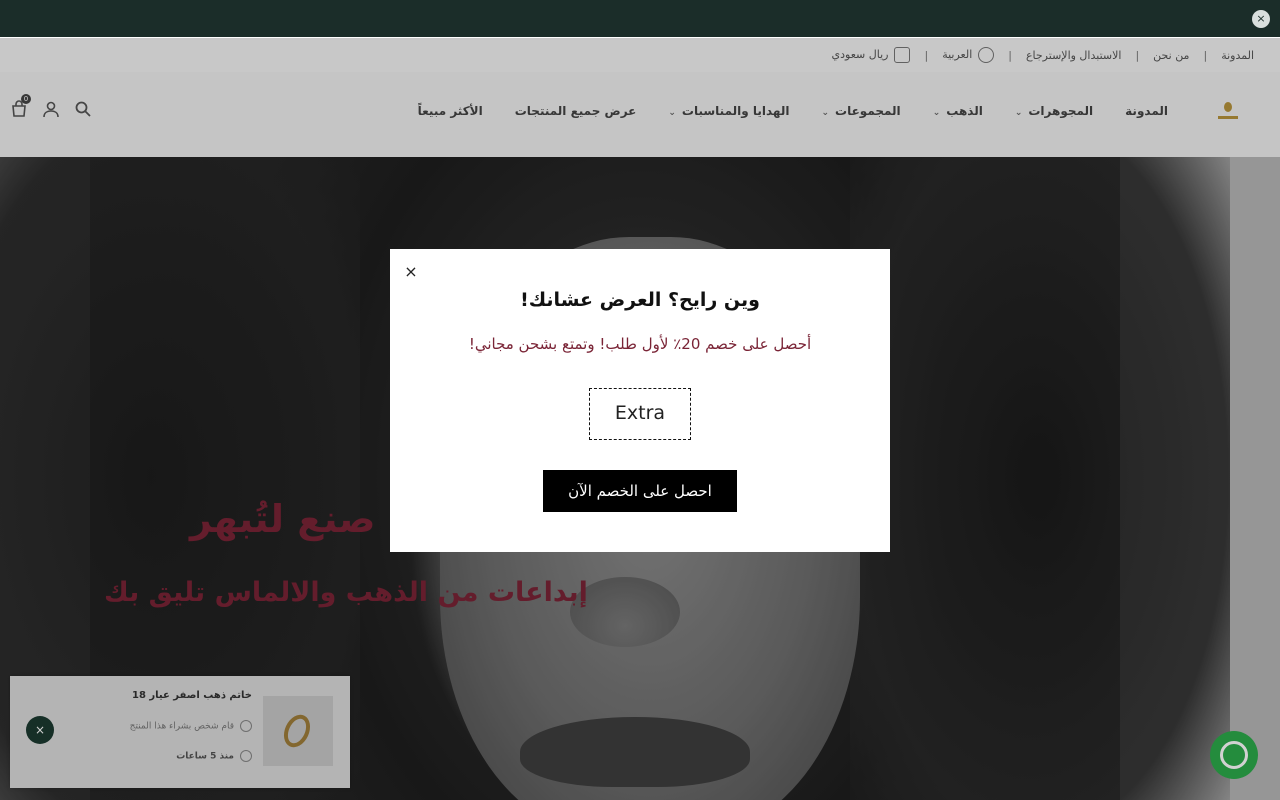 Image resolution: width=1280 pixels, height=800 pixels. I want to click on modal-title: وين رايح؟ العرض عشانك!, so click(640, 300).